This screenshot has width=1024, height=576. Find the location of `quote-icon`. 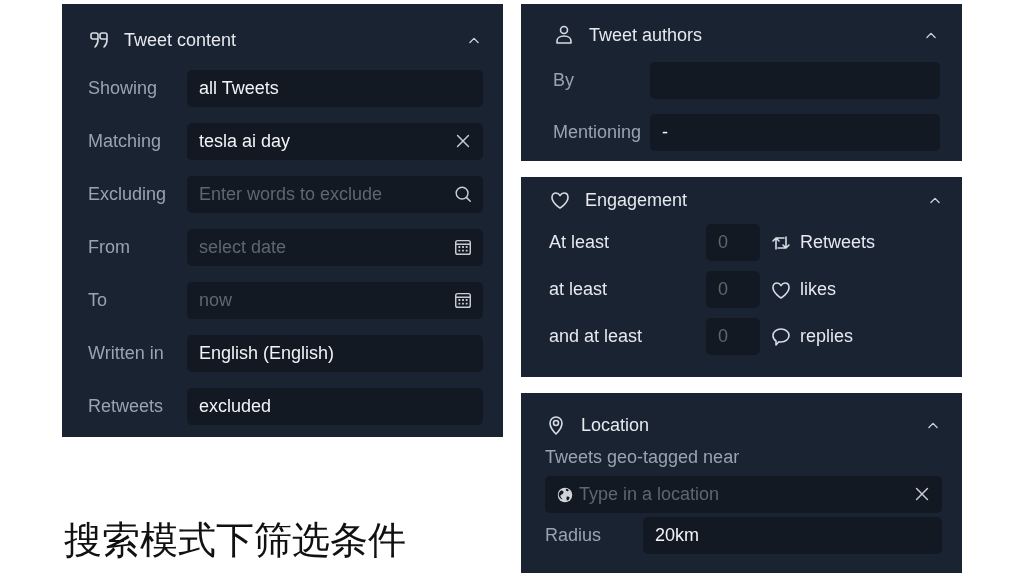

quote-icon is located at coordinates (99, 40).